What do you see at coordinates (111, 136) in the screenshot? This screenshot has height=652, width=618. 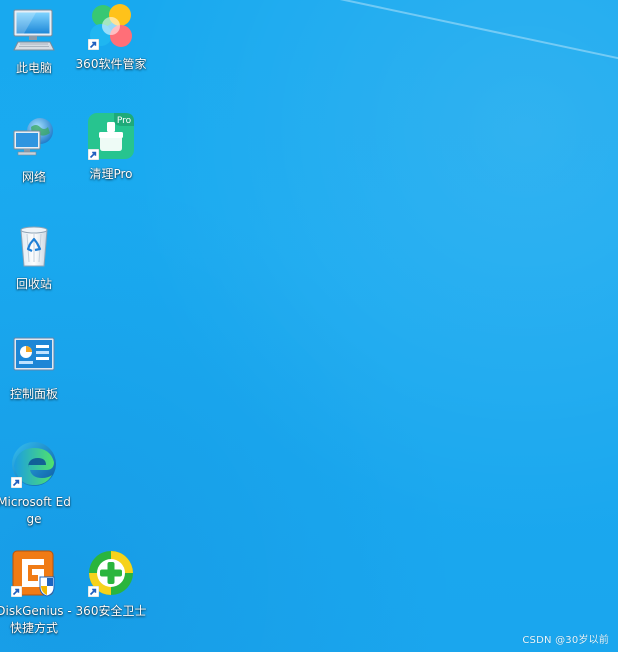 I see `cleaner-pro-icon: Pro` at bounding box center [111, 136].